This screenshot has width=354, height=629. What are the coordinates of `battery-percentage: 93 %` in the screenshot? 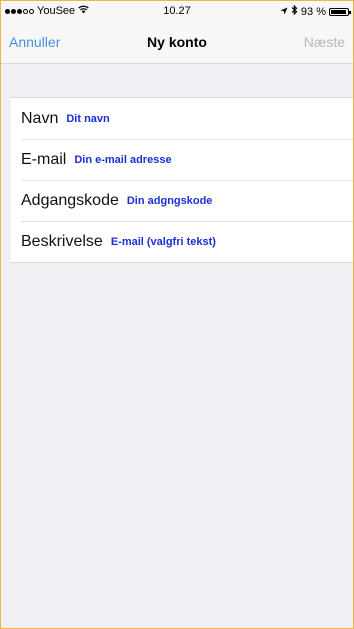 It's located at (313, 11).